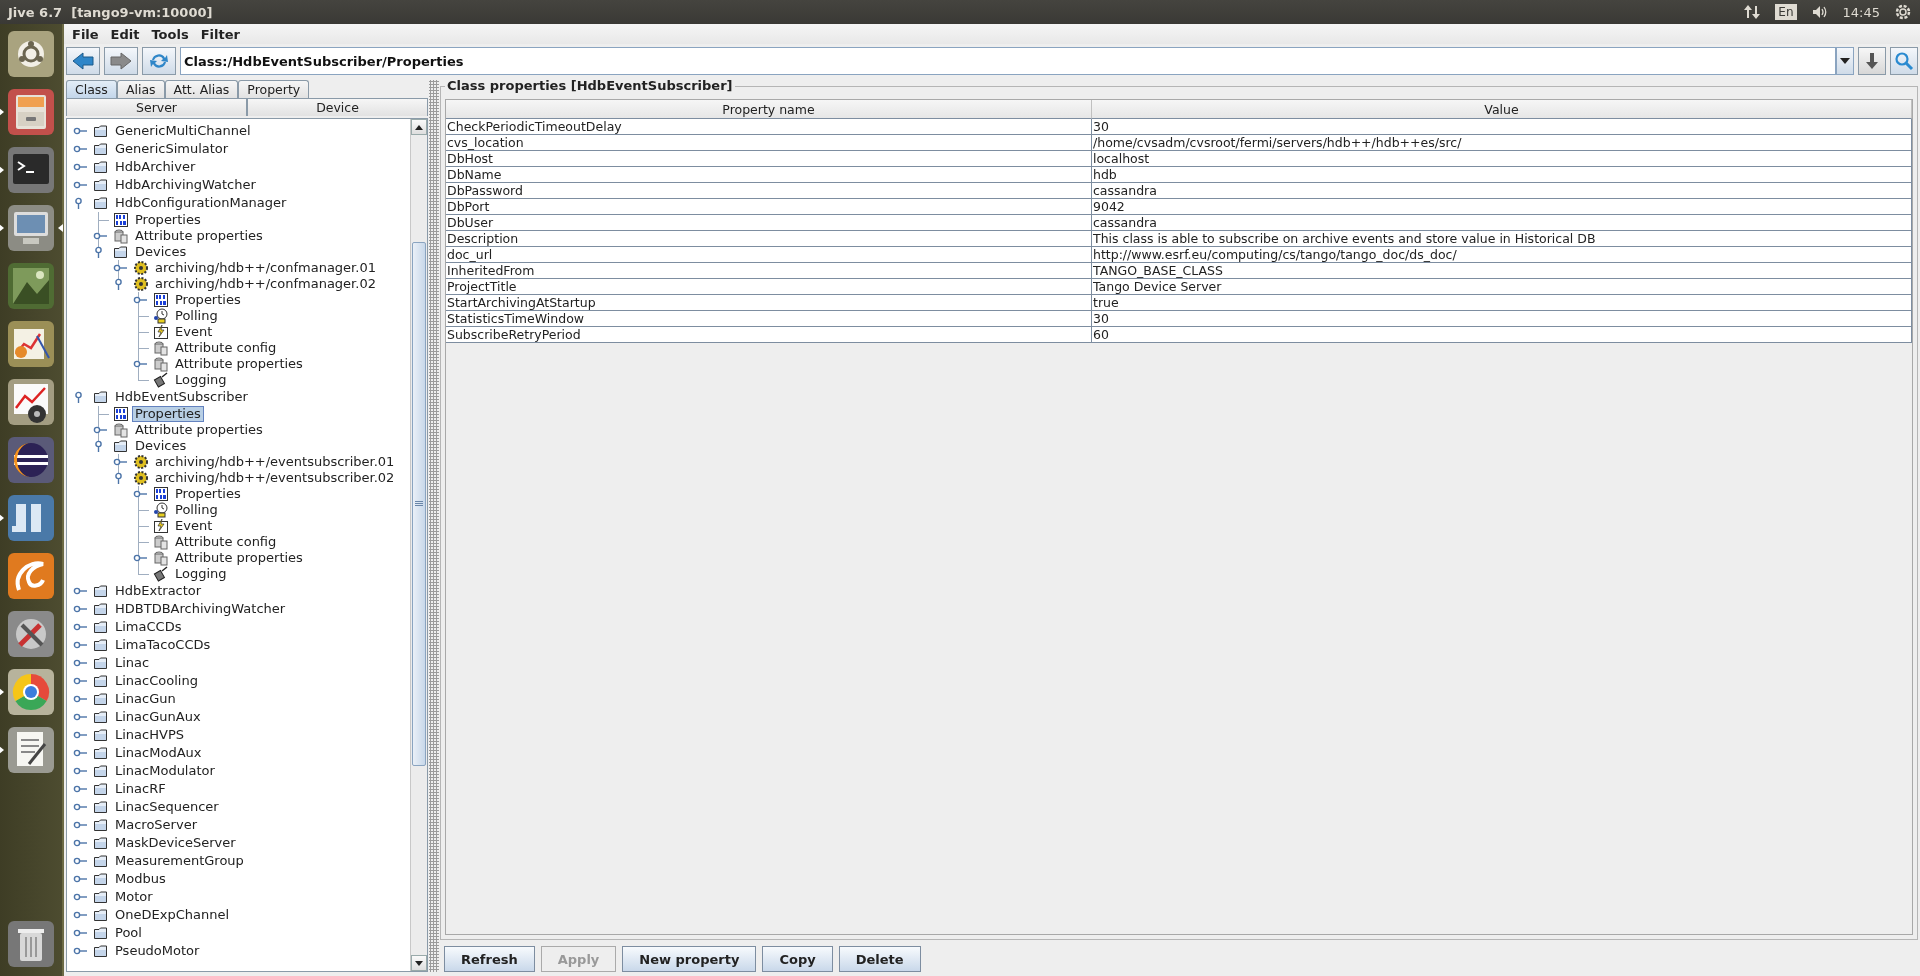  I want to click on table-cell: hdb, so click(1502, 175).